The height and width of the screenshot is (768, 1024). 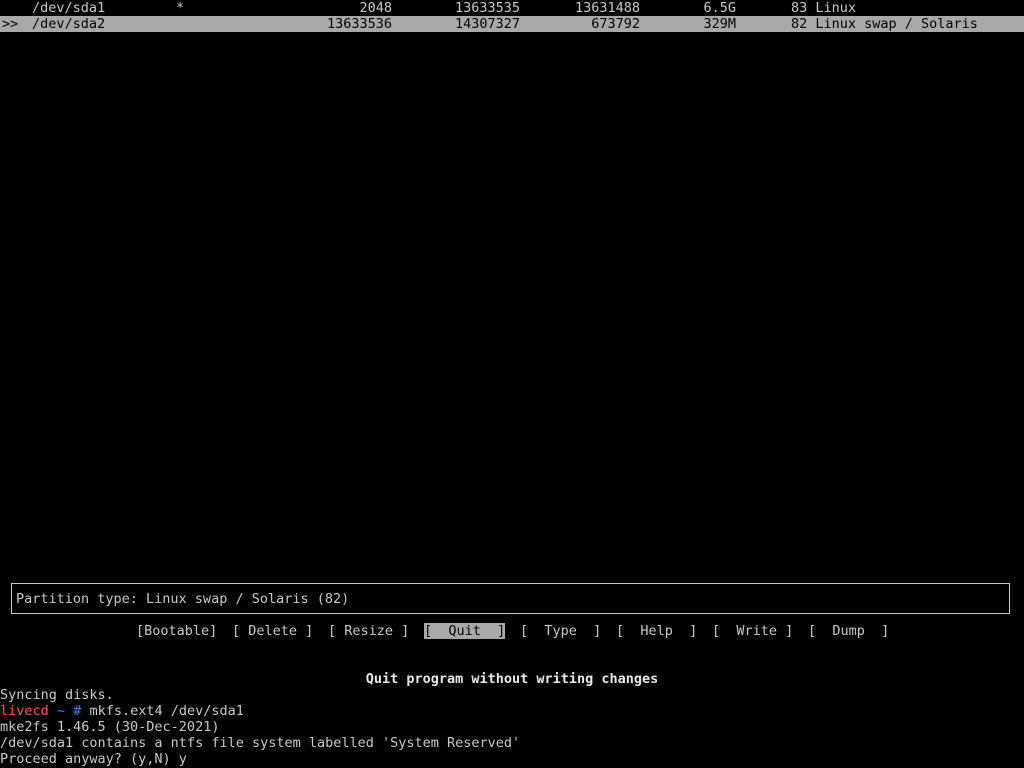 I want to click on terminal-output-line: Syncing disks., so click(x=57, y=695).